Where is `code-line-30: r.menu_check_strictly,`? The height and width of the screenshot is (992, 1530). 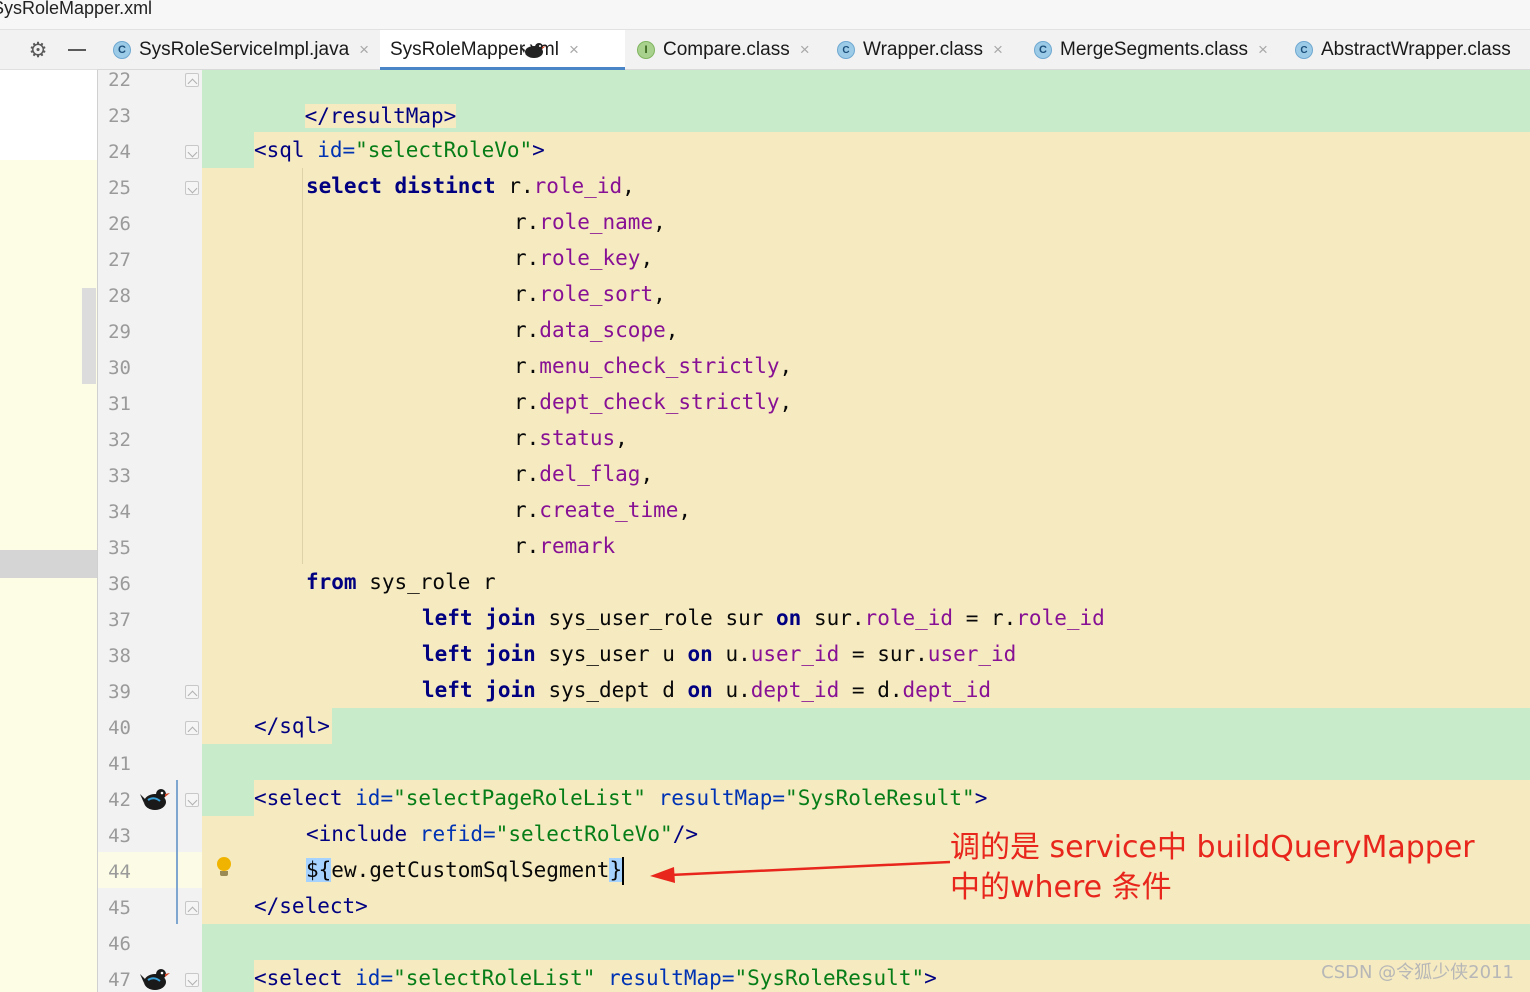
code-line-30: r.menu_check_strictly, is located at coordinates (653, 366).